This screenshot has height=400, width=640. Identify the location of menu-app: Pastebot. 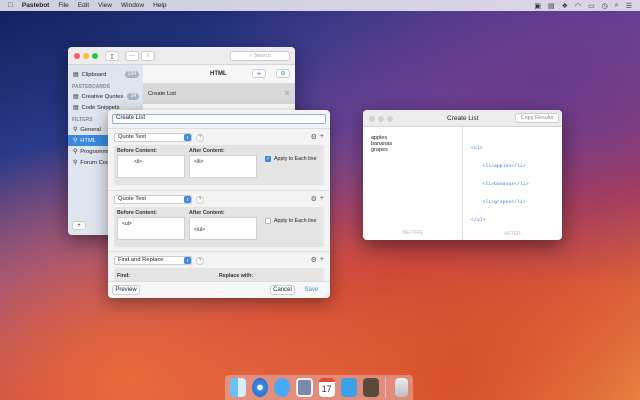
(35, 5).